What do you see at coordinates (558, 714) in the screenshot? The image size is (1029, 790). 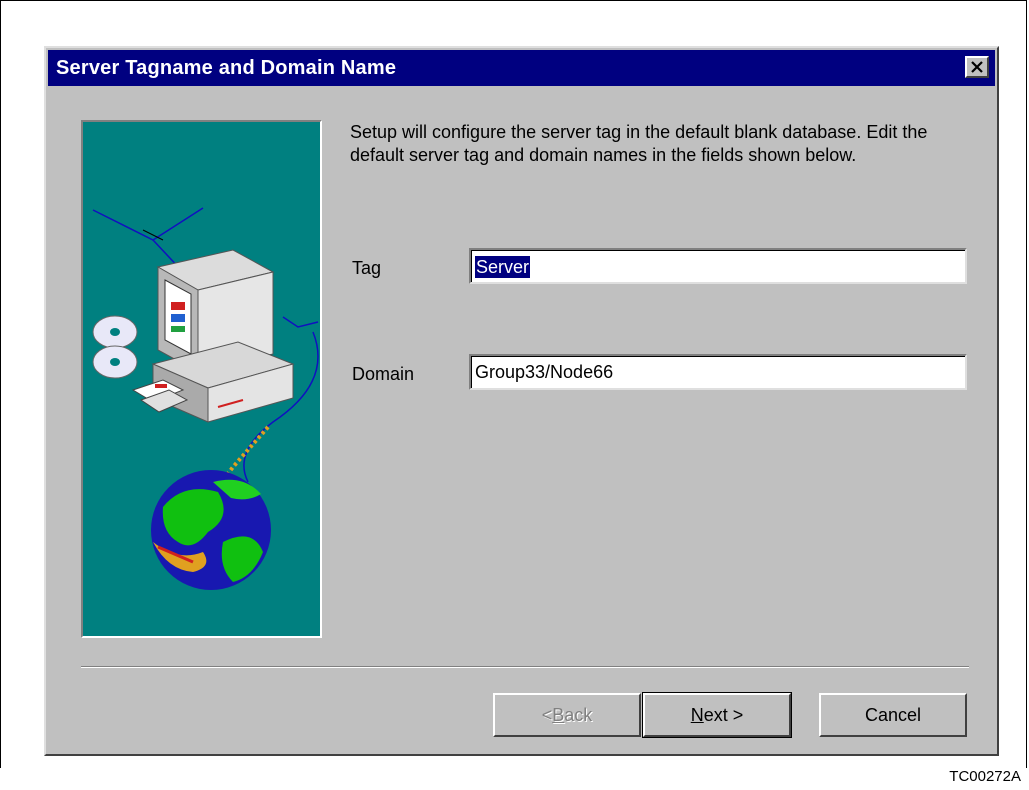 I see `back-button-mnemonic: B` at bounding box center [558, 714].